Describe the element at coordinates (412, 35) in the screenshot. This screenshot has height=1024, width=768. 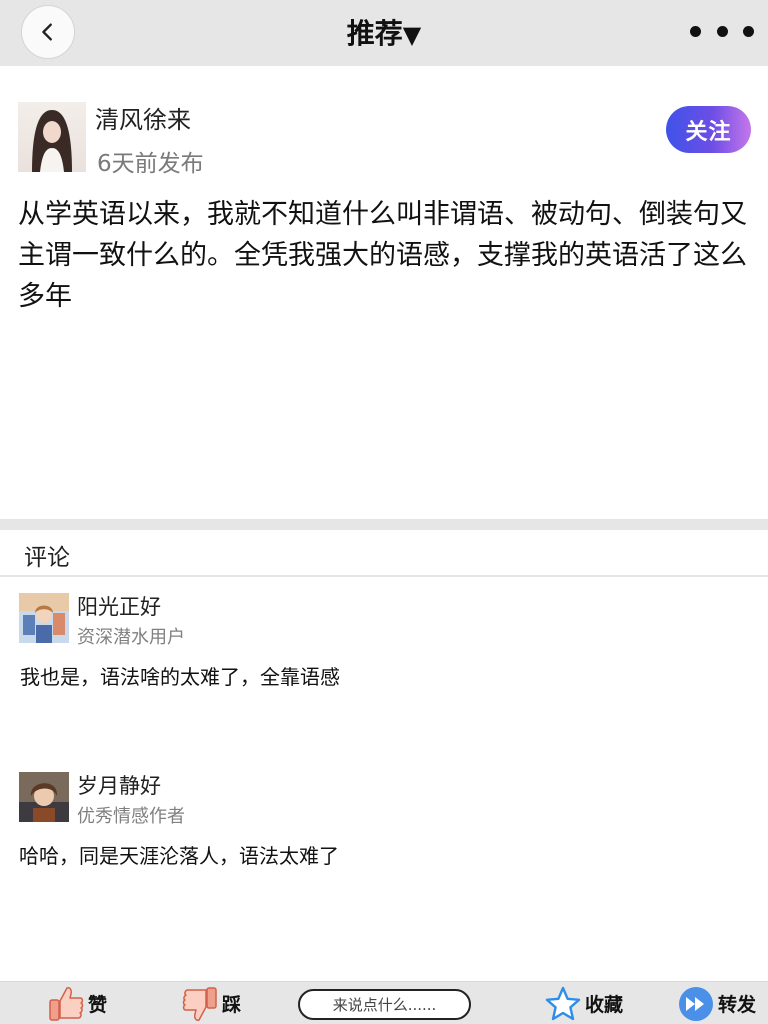
I see `caret-down-icon: ▼` at that location.